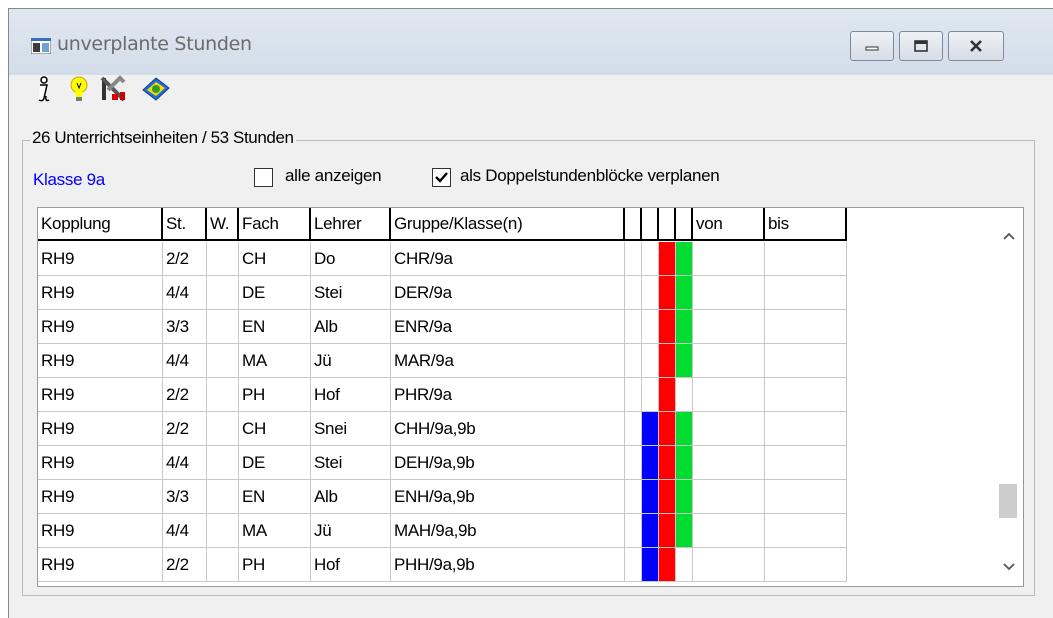 This screenshot has width=1053, height=618. I want to click on maximize-button, so click(921, 46).